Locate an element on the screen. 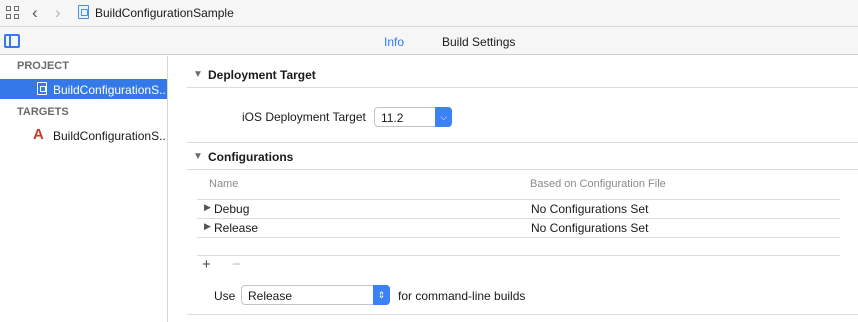  ios-deployment-target-label: iOS Deployment Target is located at coordinates (304, 117).